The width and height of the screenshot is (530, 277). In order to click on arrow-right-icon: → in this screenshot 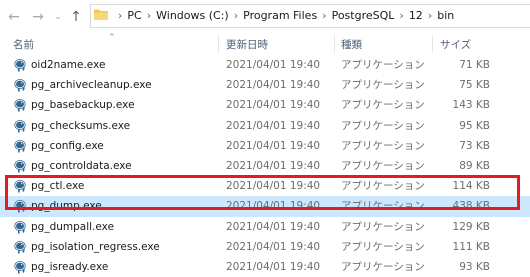, I will do `click(38, 17)`.